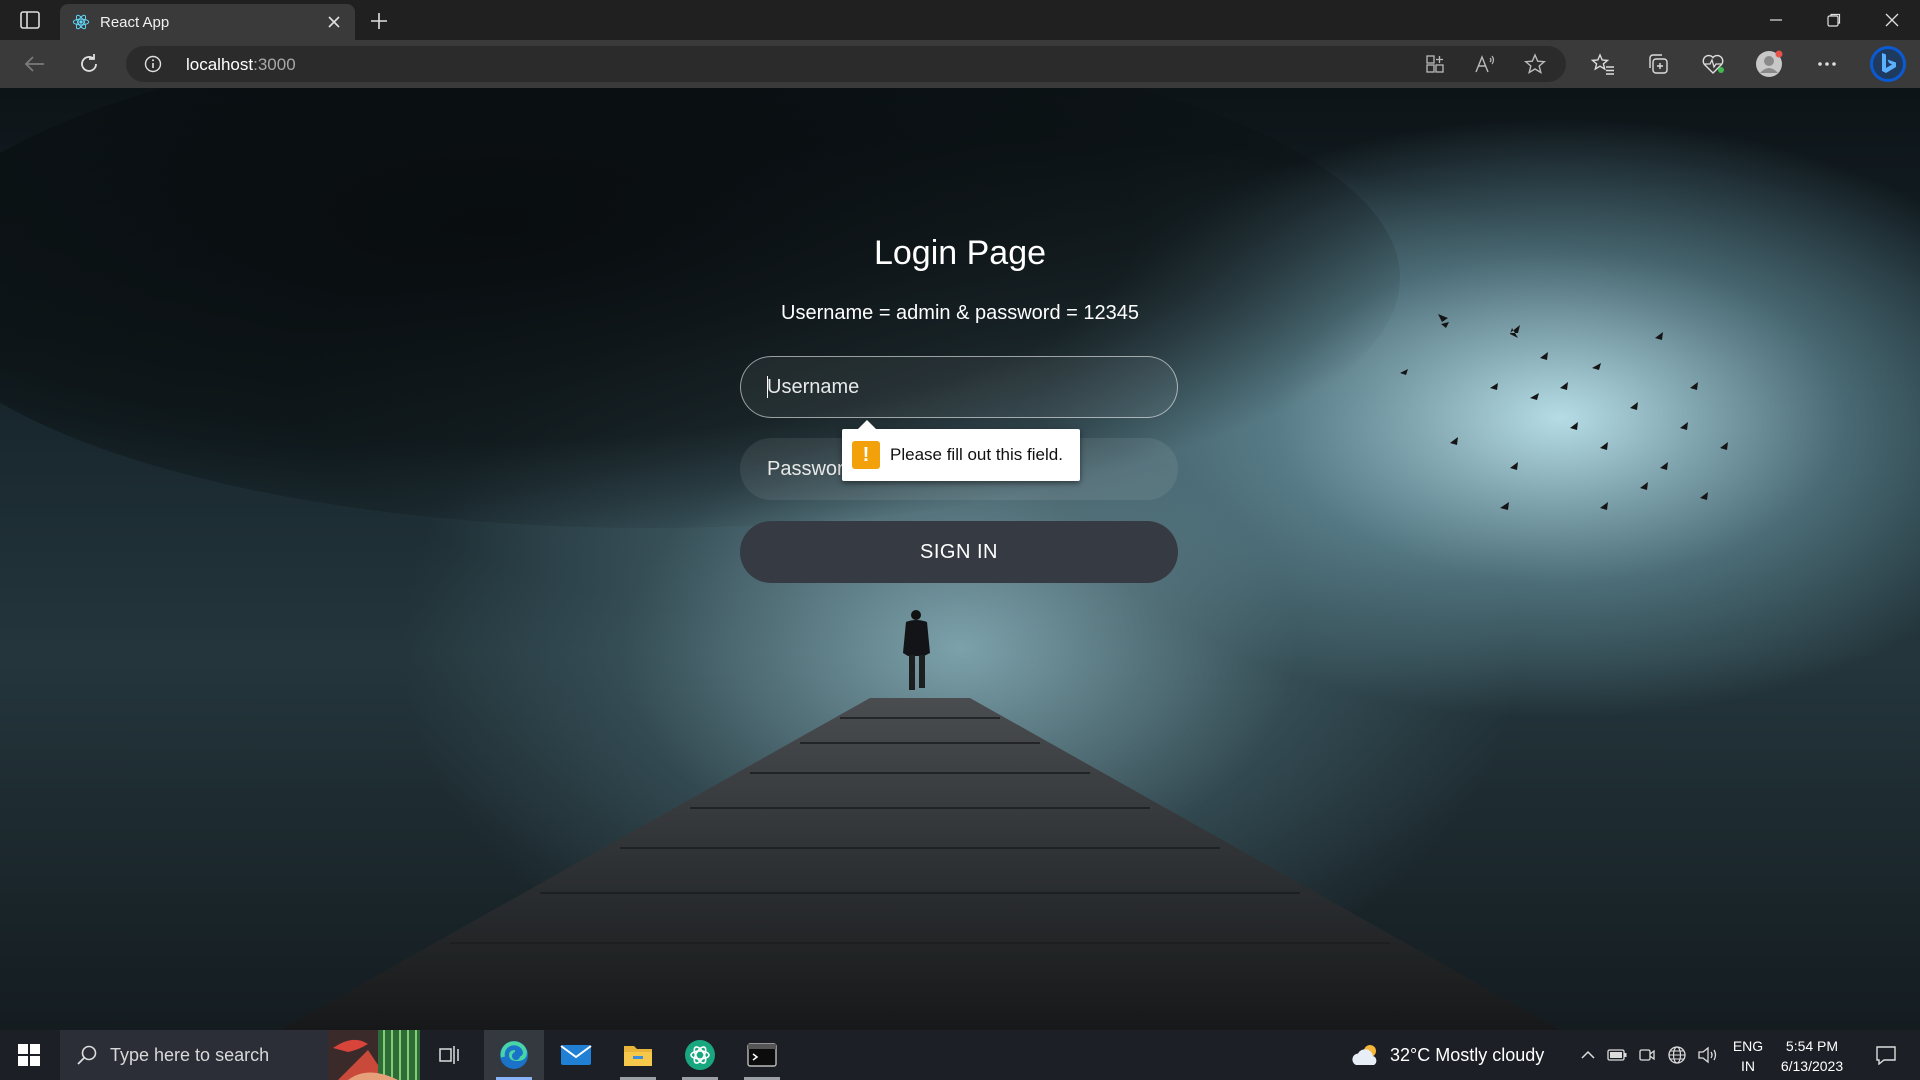  What do you see at coordinates (960, 253) in the screenshot?
I see `page-title: Login Page` at bounding box center [960, 253].